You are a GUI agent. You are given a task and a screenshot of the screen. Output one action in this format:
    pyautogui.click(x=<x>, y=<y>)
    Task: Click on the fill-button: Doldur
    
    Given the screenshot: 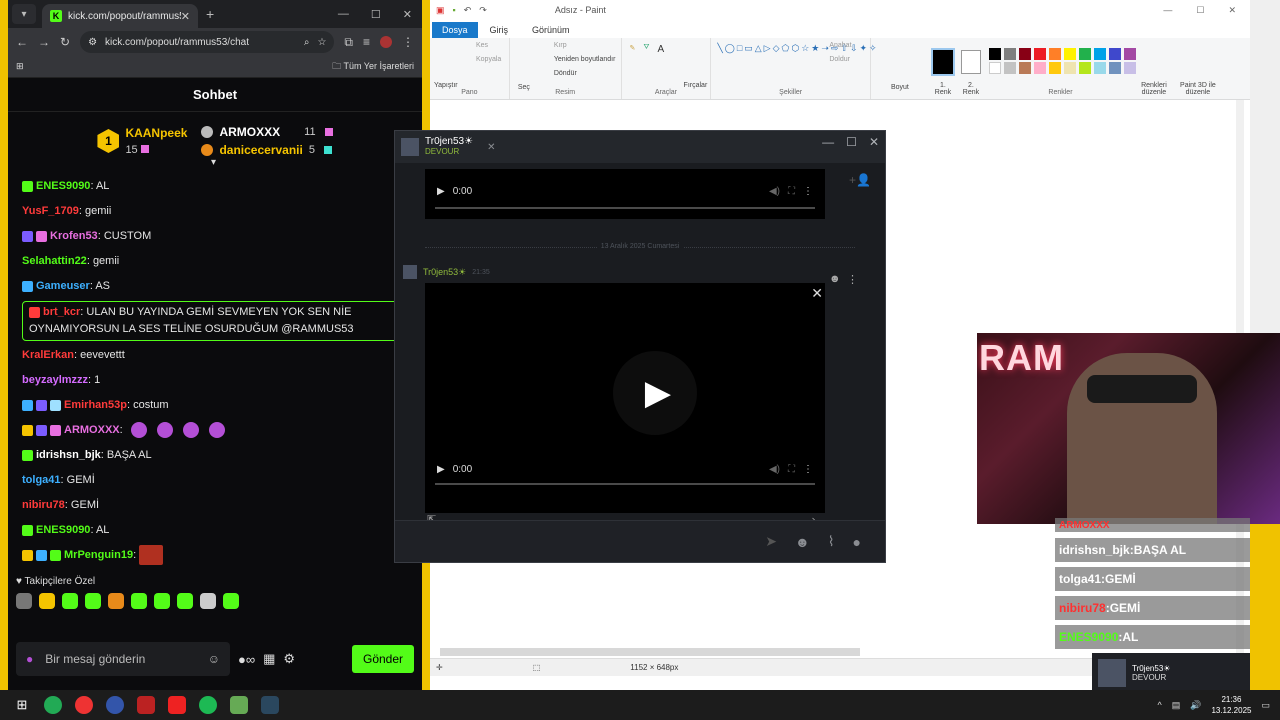 What is the action you would take?
    pyautogui.click(x=839, y=59)
    